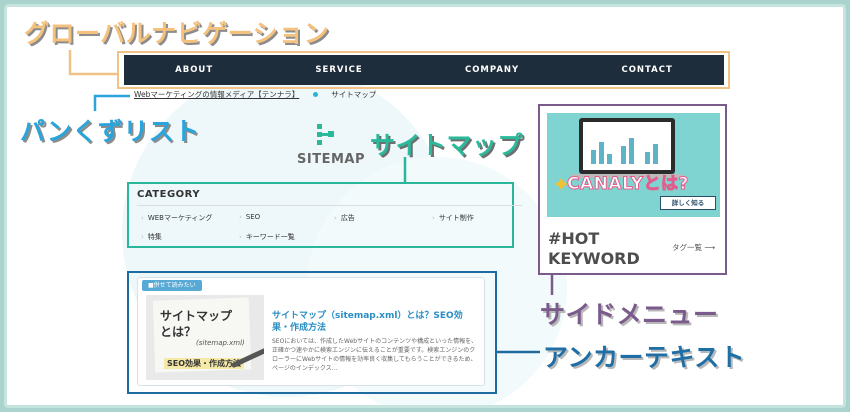 This screenshot has width=850, height=412. Describe the element at coordinates (196, 316) in the screenshot. I see `thumbnail-text: サイトマップ` at that location.